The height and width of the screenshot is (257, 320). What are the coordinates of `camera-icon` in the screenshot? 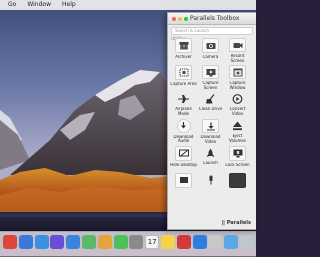 It's located at (210, 45).